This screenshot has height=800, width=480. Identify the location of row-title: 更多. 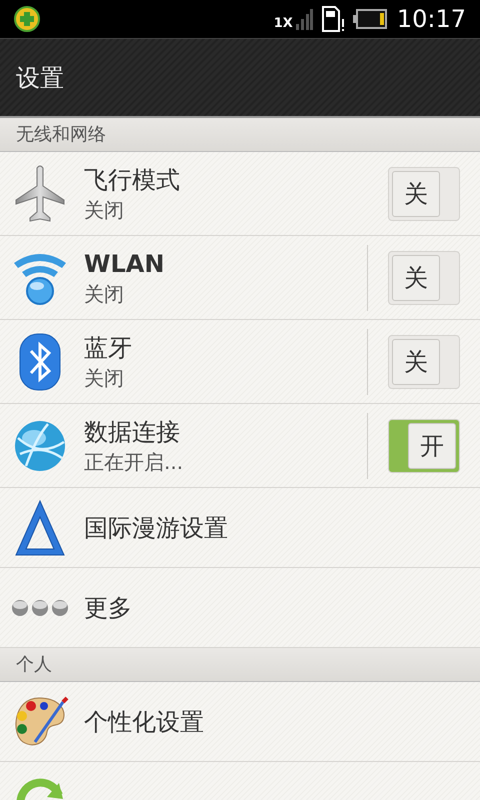
(108, 608).